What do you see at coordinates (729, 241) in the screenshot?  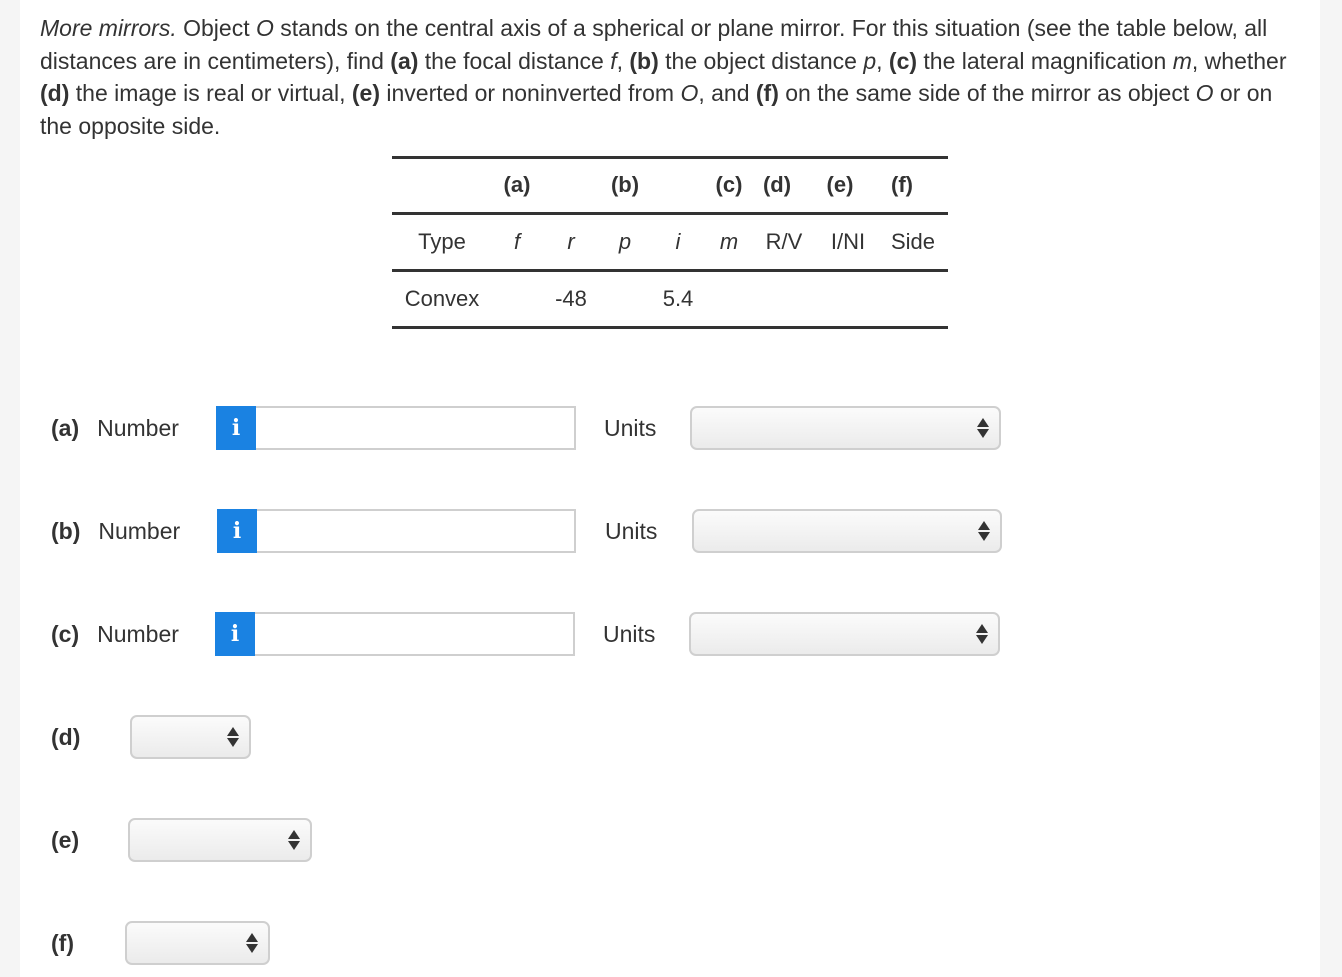 I see `column-header-m: m` at bounding box center [729, 241].